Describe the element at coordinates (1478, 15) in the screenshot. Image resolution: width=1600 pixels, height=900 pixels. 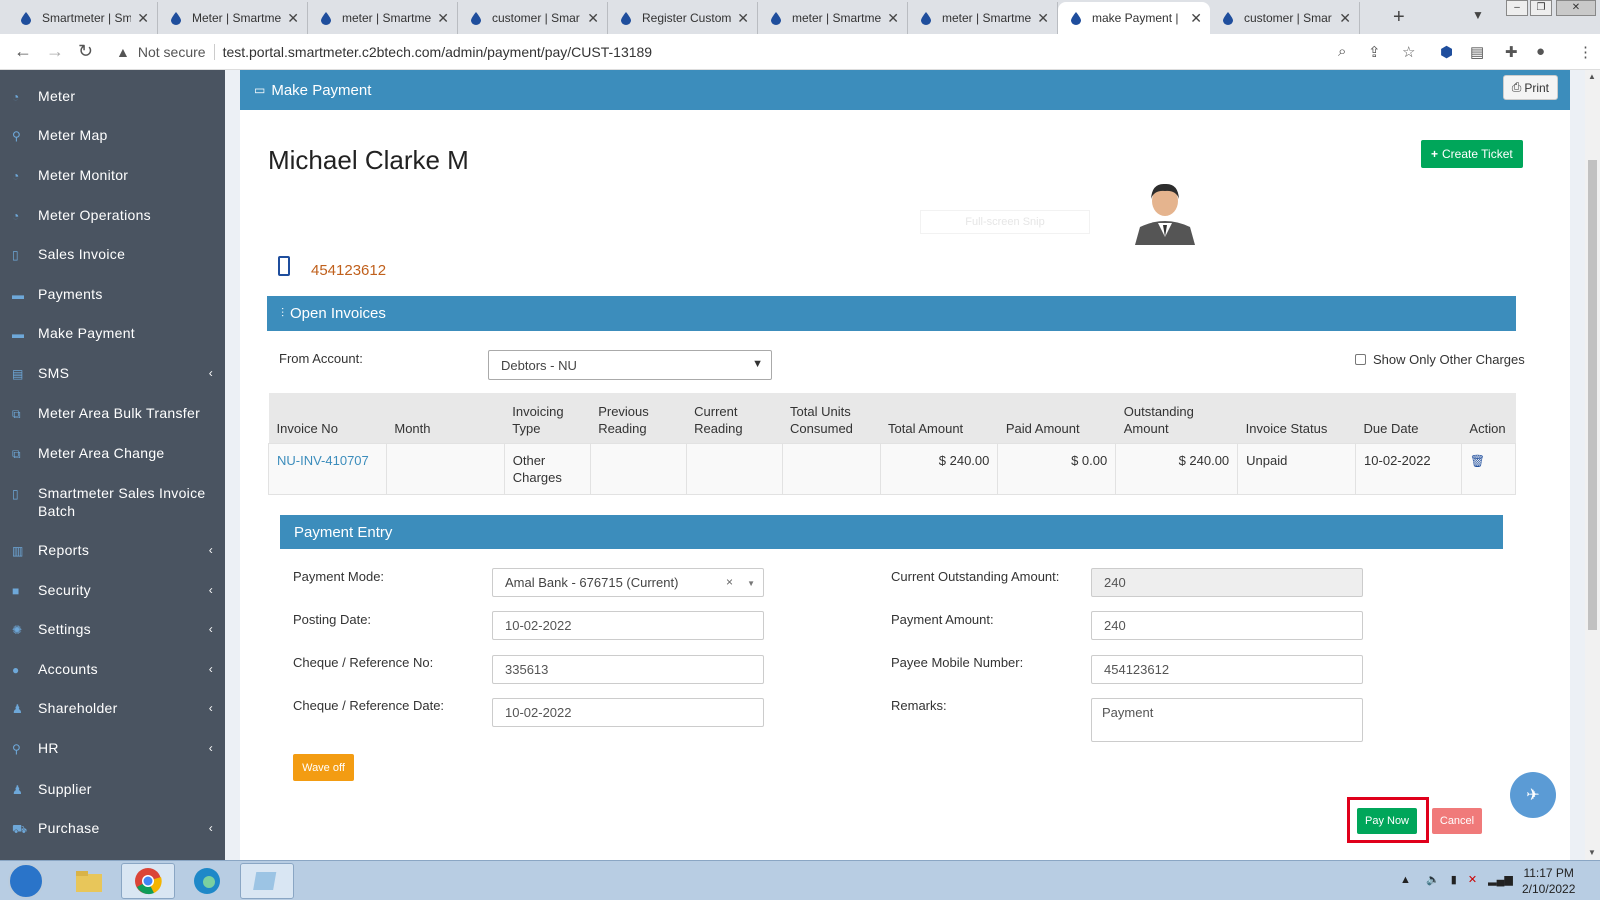
I see `chevron-down-icon: ▼` at that location.